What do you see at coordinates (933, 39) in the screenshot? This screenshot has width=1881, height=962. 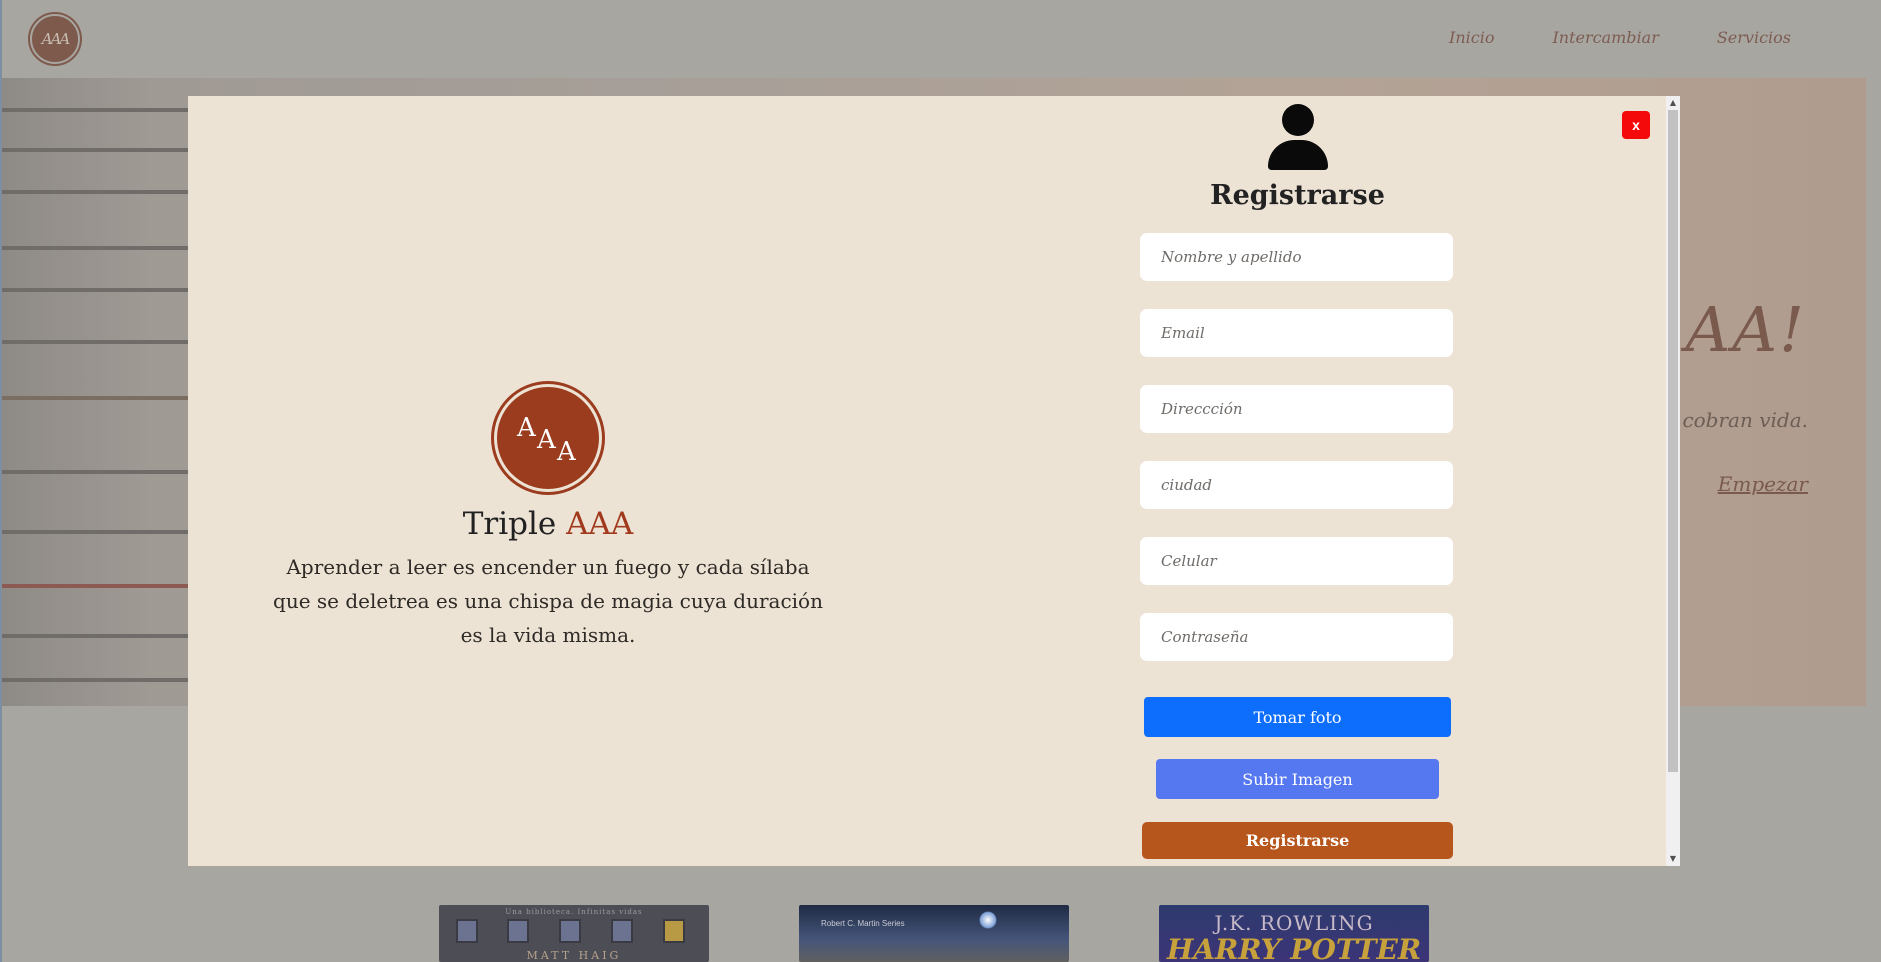 I see `top-navbar: AAA Inicio Intercambiar Servicios` at bounding box center [933, 39].